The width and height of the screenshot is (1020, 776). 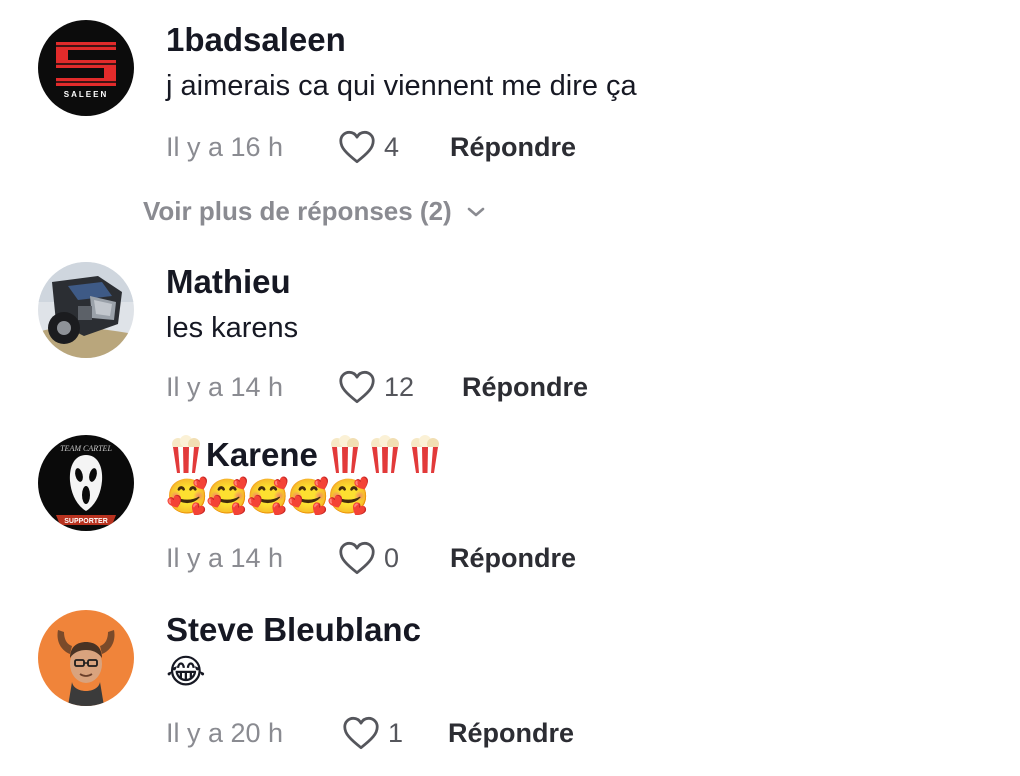 What do you see at coordinates (582, 455) in the screenshot?
I see `comment-username: Karene` at bounding box center [582, 455].